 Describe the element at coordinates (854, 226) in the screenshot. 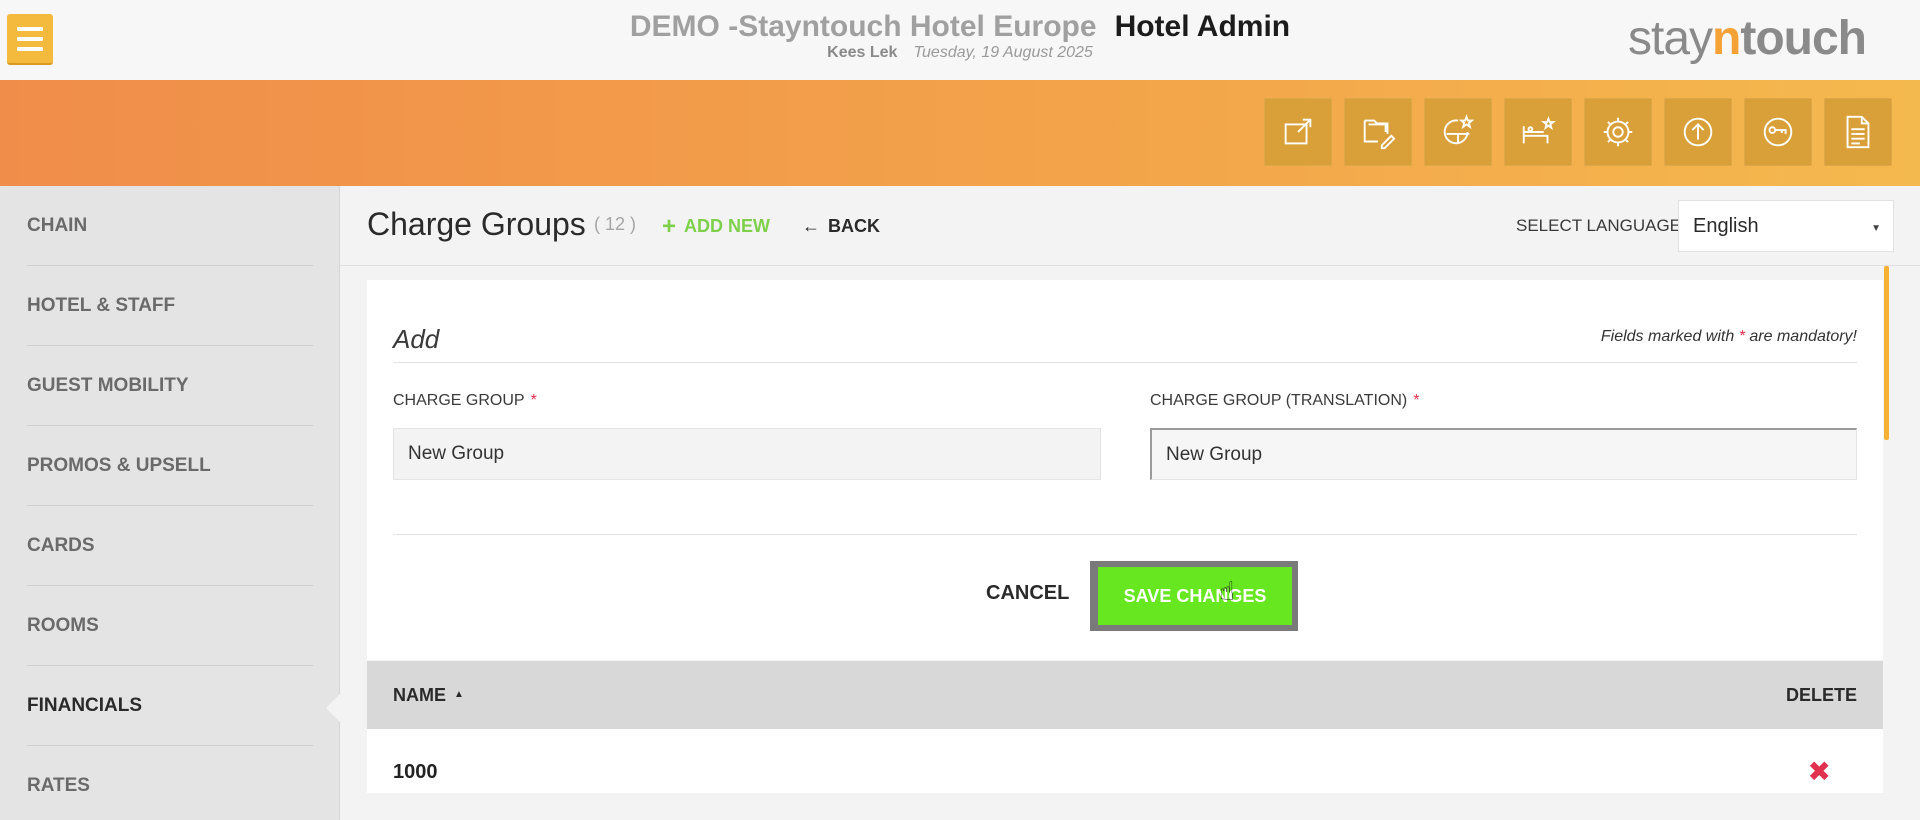

I see `back-label: BACK` at that location.